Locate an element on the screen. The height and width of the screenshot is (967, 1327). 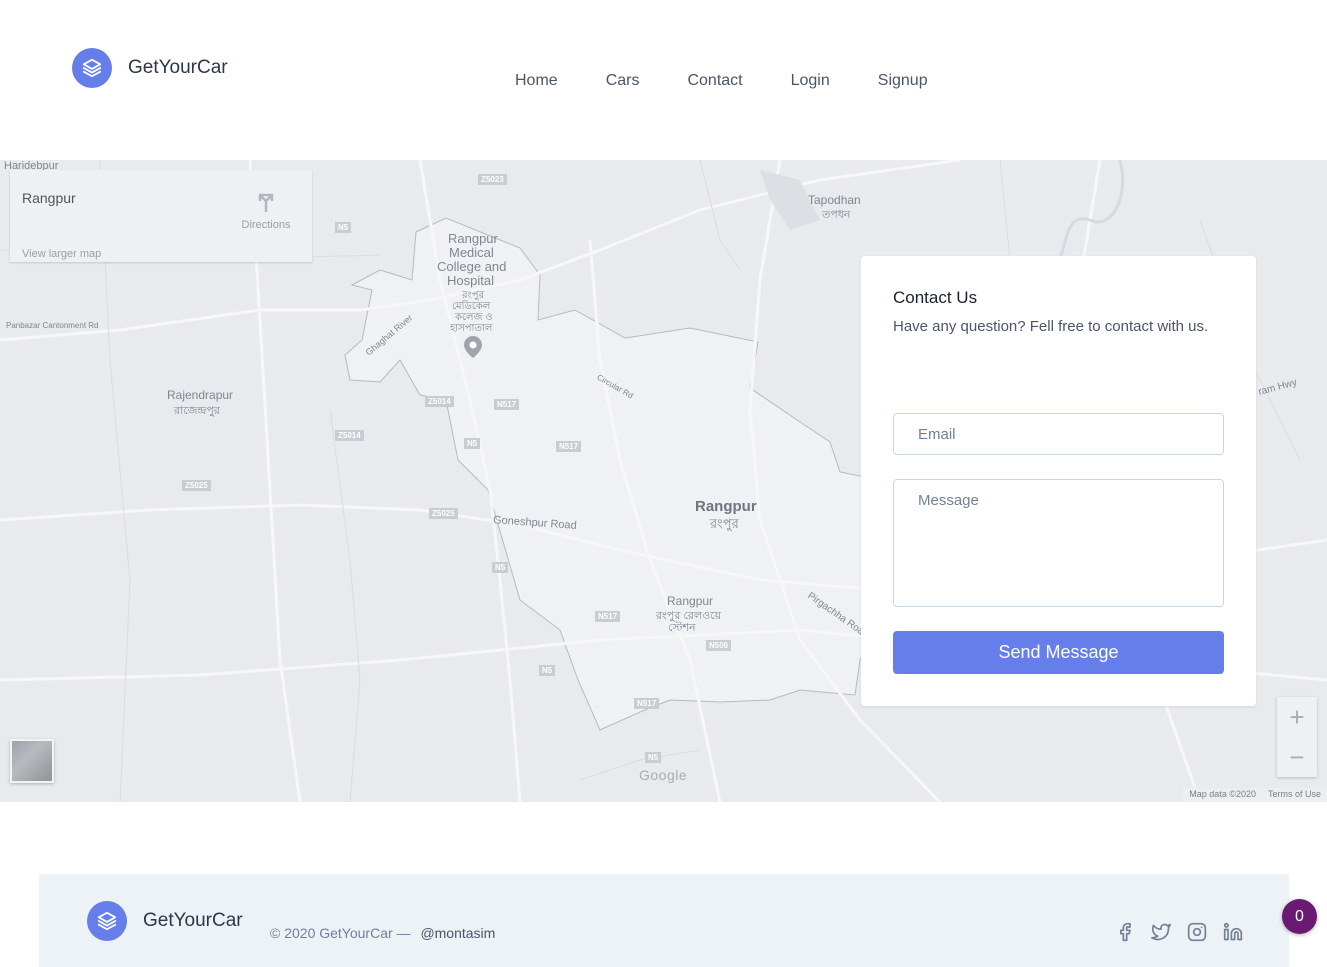
terms-link: Terms of Use is located at coordinates (1294, 795).